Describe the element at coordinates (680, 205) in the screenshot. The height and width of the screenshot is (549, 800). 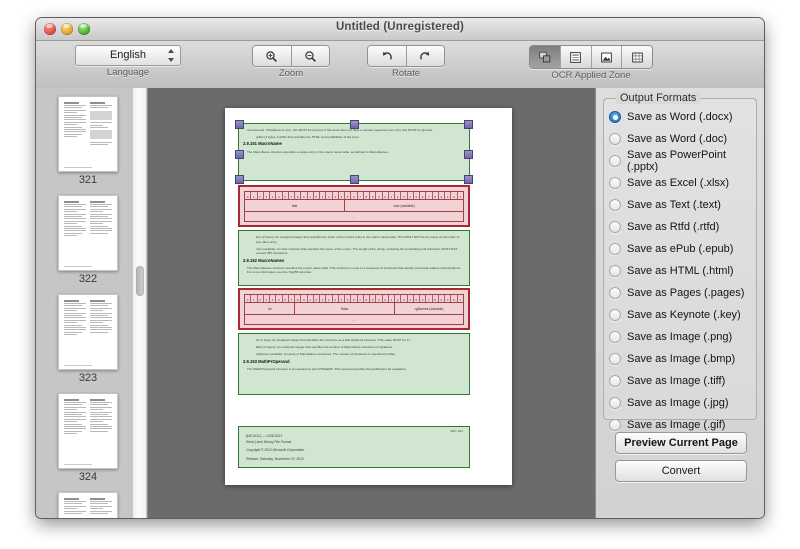
I see `format-radio-4: Save as Text (.text)` at that location.